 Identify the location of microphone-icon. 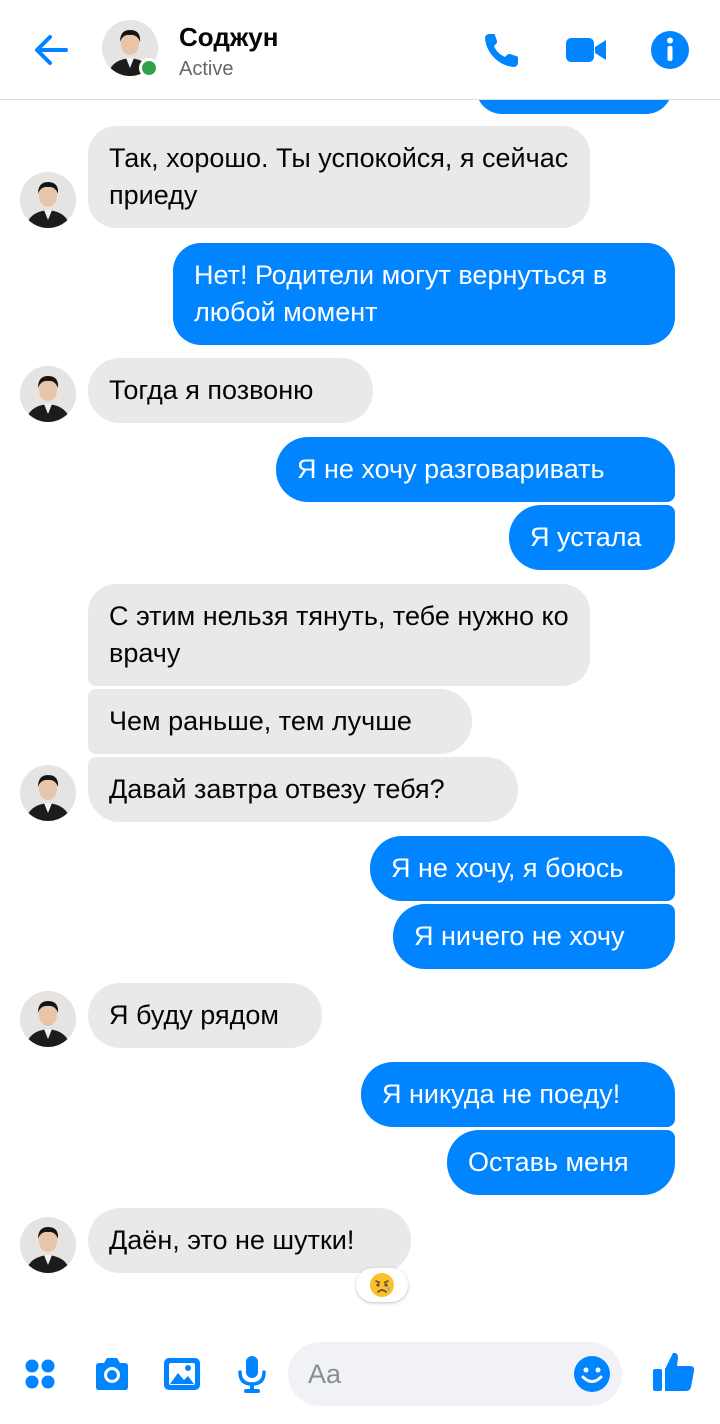
(252, 1374).